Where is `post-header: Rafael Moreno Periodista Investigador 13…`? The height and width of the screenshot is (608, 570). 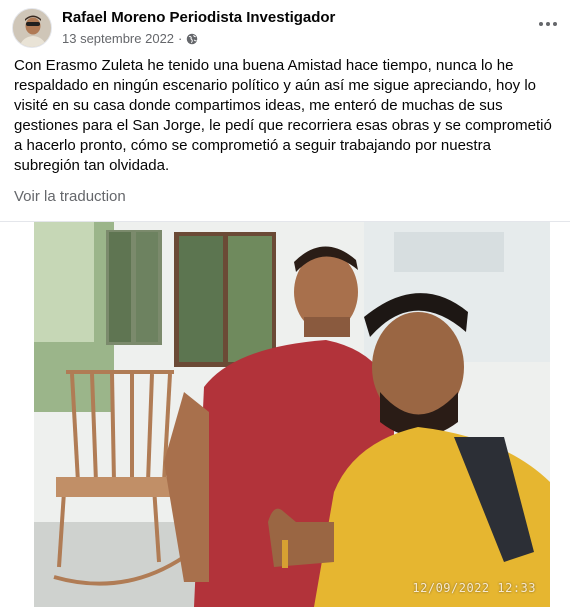 post-header: Rafael Moreno Periodista Investigador 13… is located at coordinates (285, 26).